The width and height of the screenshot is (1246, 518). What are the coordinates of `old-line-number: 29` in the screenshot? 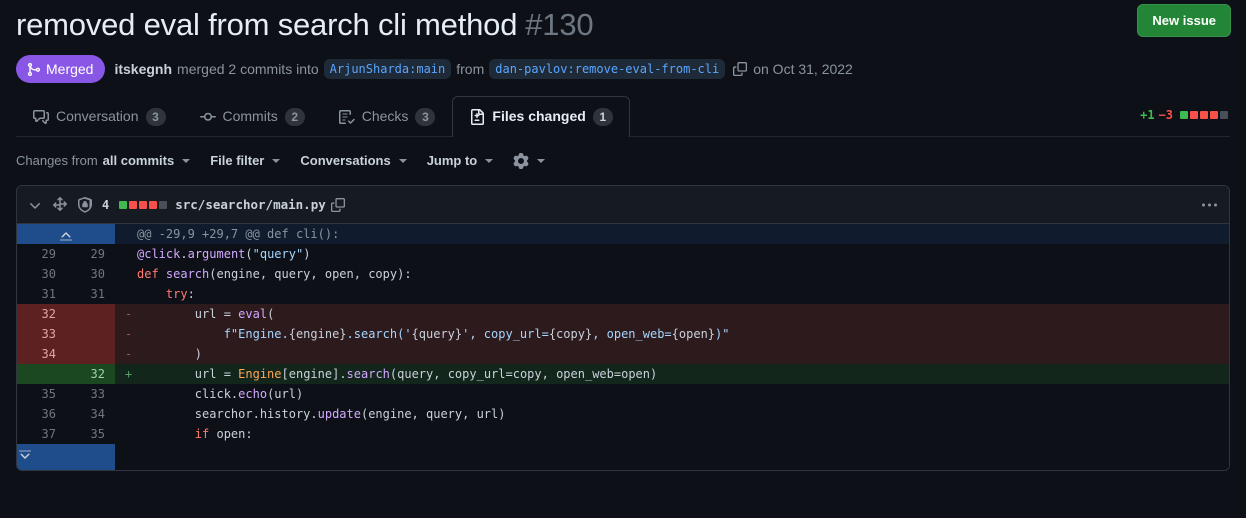 It's located at (41, 254).